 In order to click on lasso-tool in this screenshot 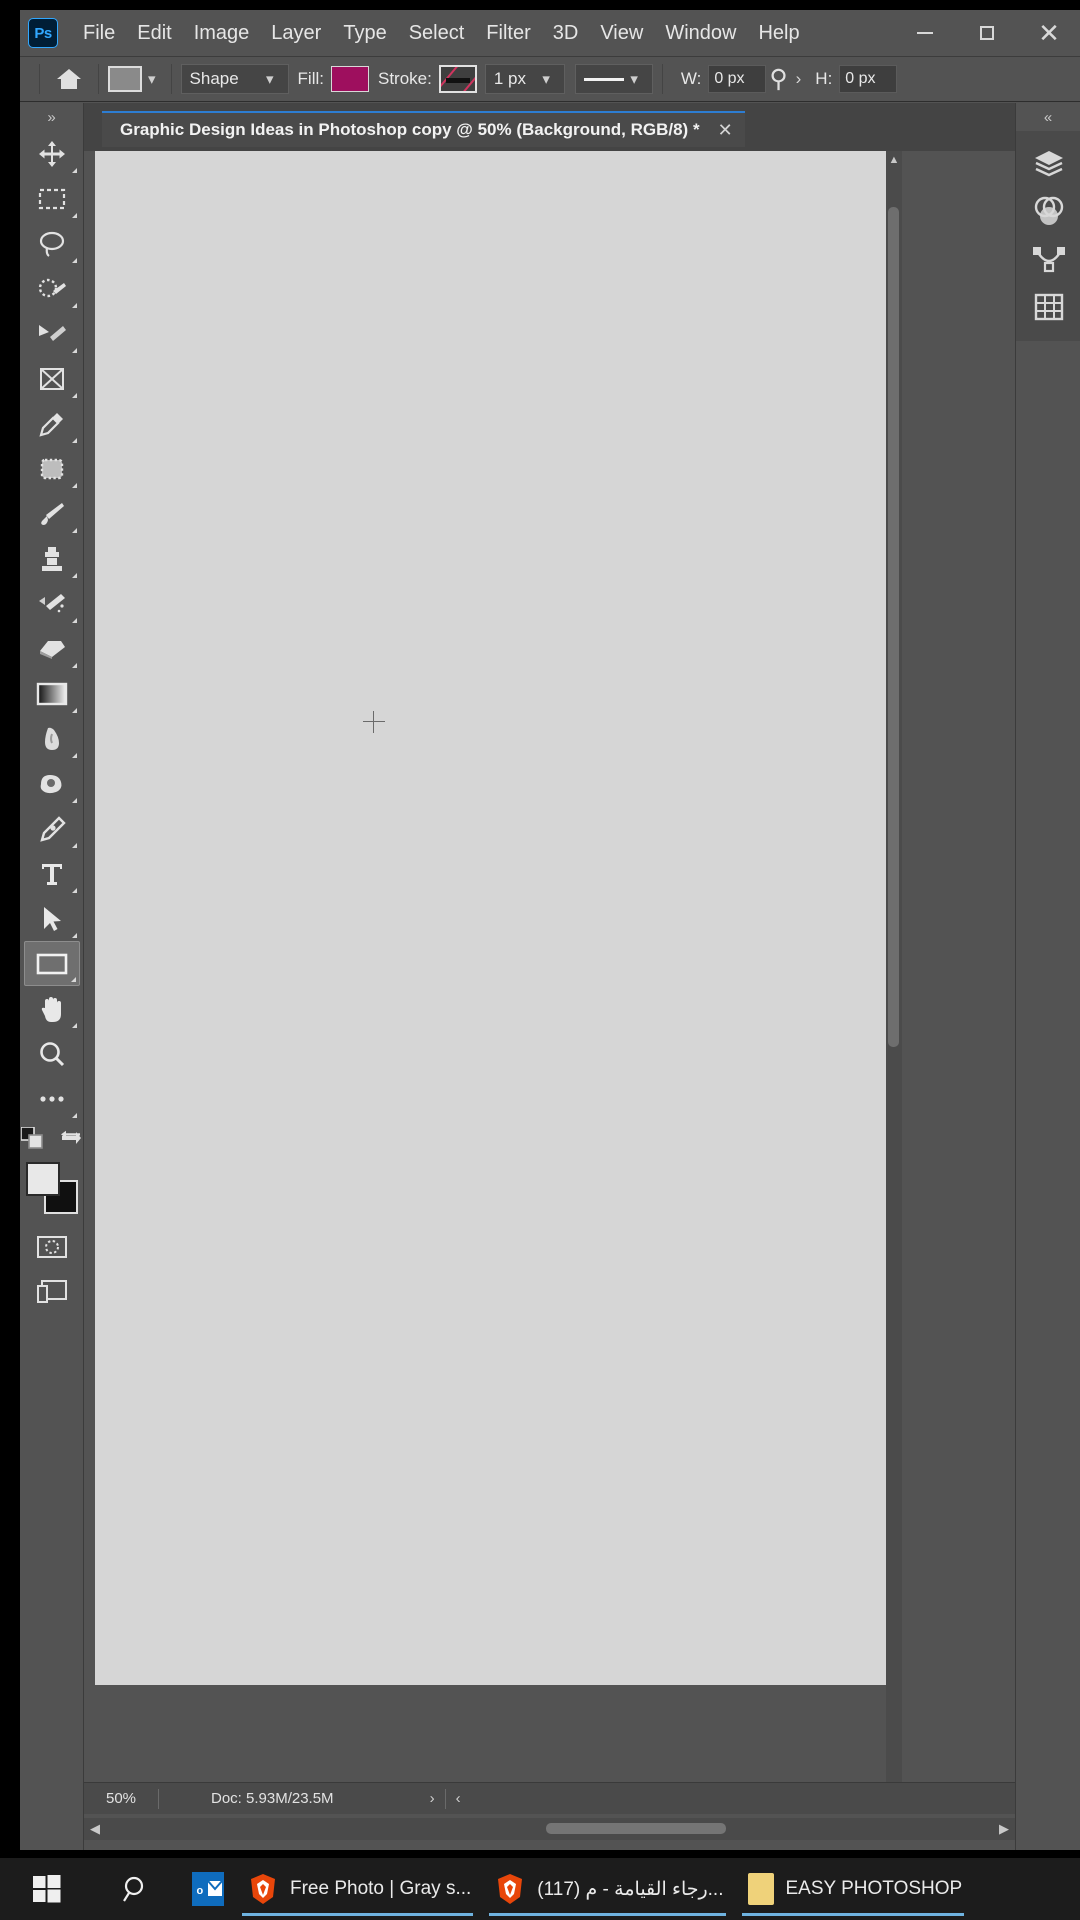, I will do `click(52, 243)`.